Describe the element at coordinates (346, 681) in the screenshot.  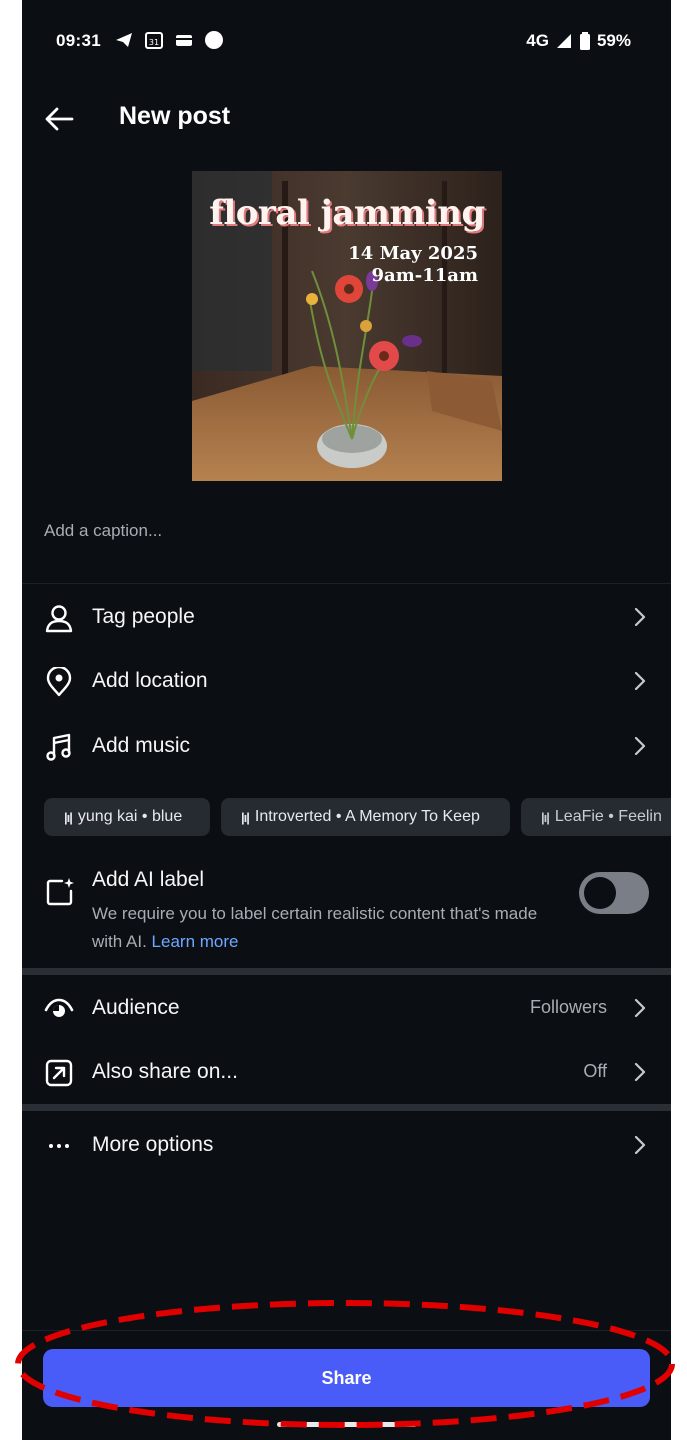
I see `add-location-row: Add location` at that location.